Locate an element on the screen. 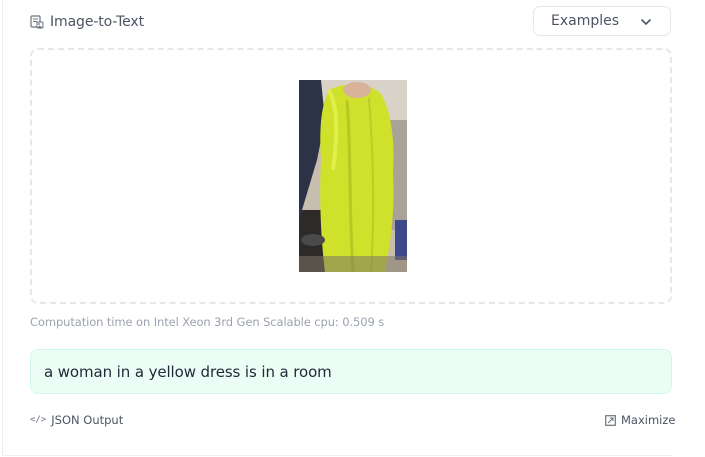 The image size is (705, 457). task-label: Image-to-Text is located at coordinates (97, 22).